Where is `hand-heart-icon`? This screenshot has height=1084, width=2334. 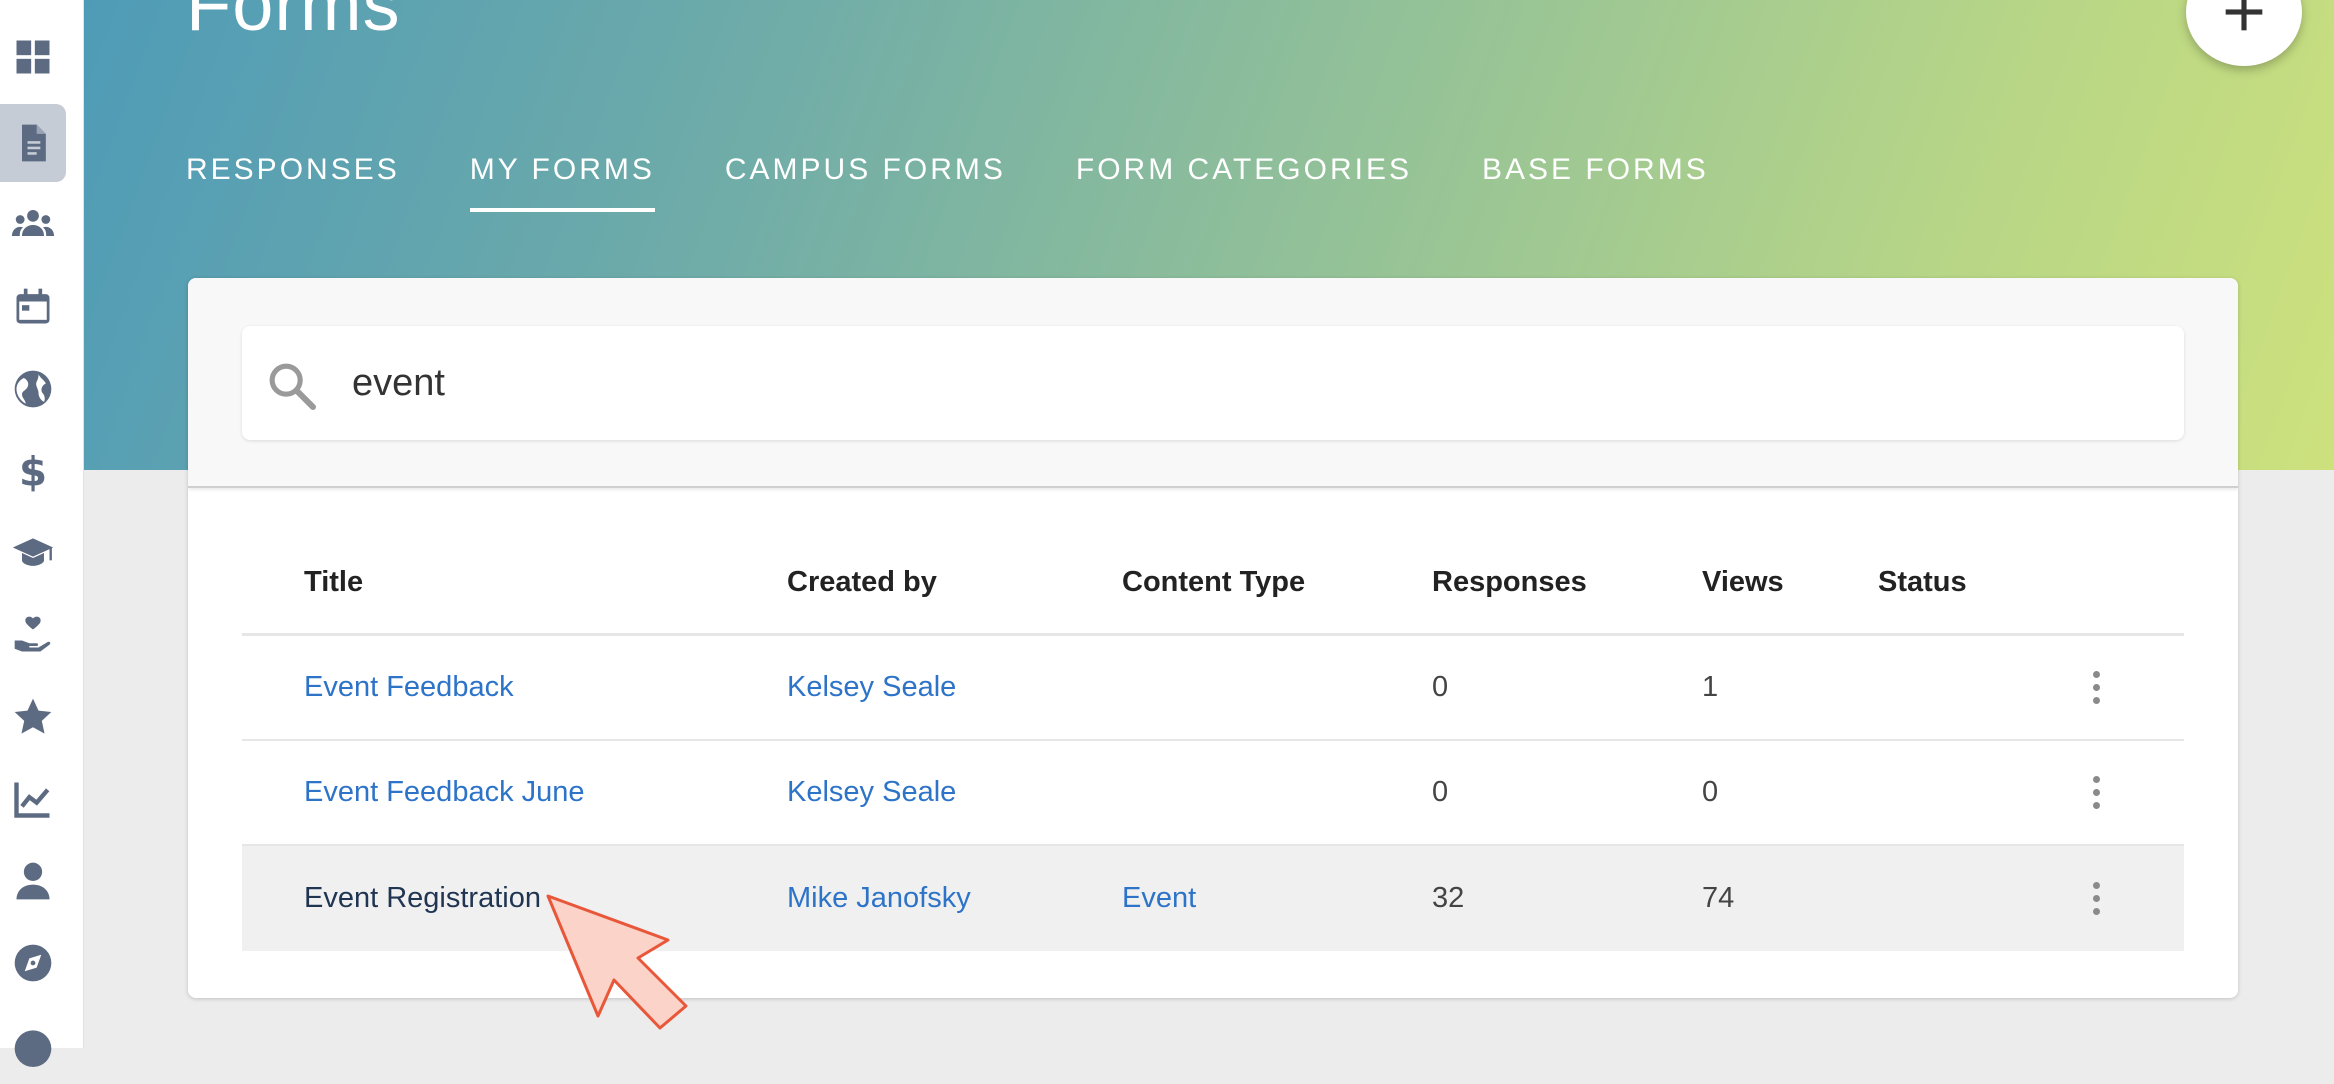
hand-heart-icon is located at coordinates (32, 634).